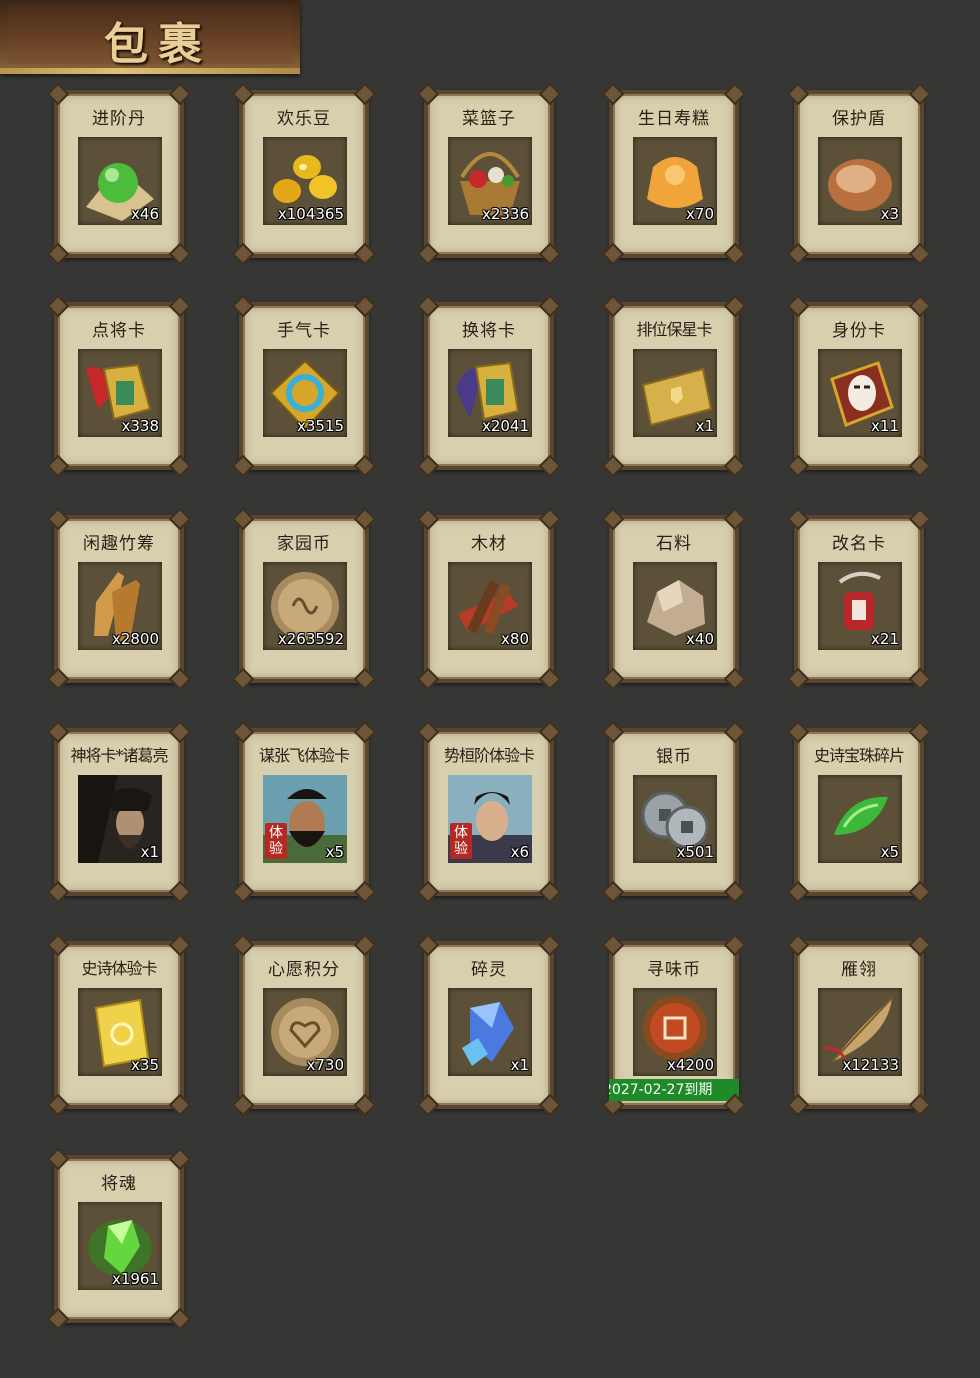 This screenshot has height=1378, width=980. I want to click on item-slot: x70, so click(675, 181).